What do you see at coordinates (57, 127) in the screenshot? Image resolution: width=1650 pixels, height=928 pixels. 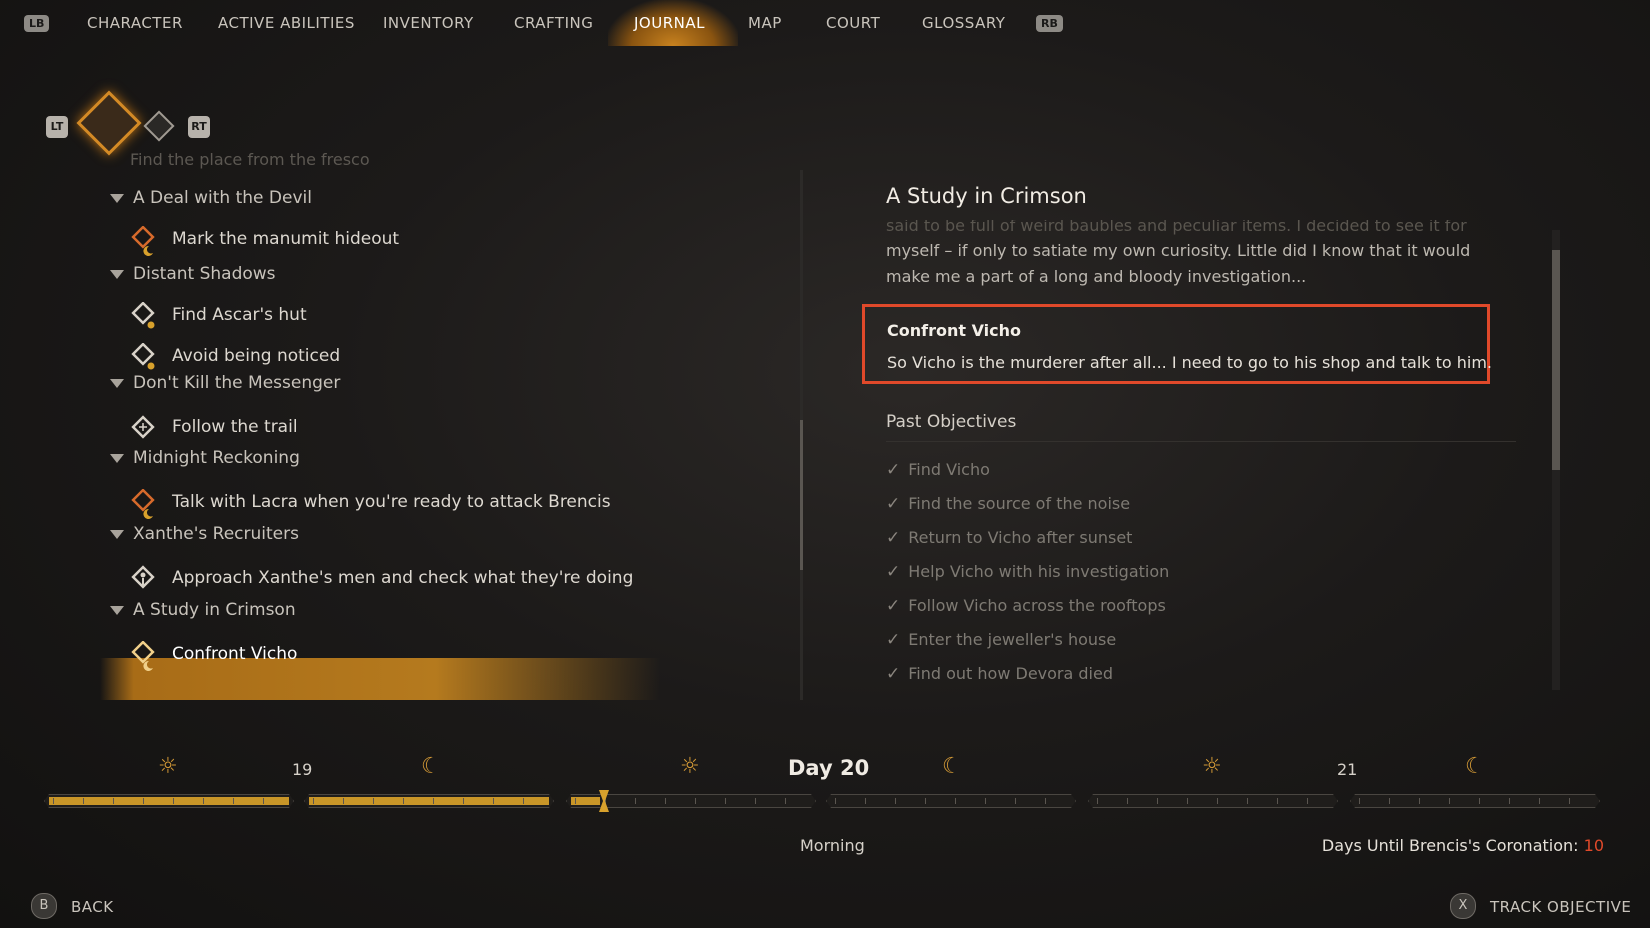 I see `lt-button: LT` at bounding box center [57, 127].